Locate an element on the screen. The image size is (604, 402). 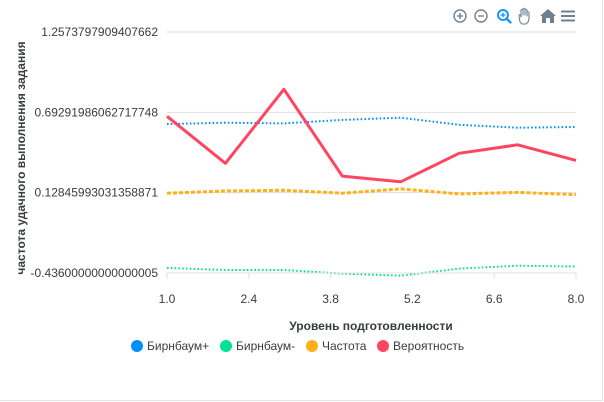
legend-item: Бирнбаум- is located at coordinates (257, 346).